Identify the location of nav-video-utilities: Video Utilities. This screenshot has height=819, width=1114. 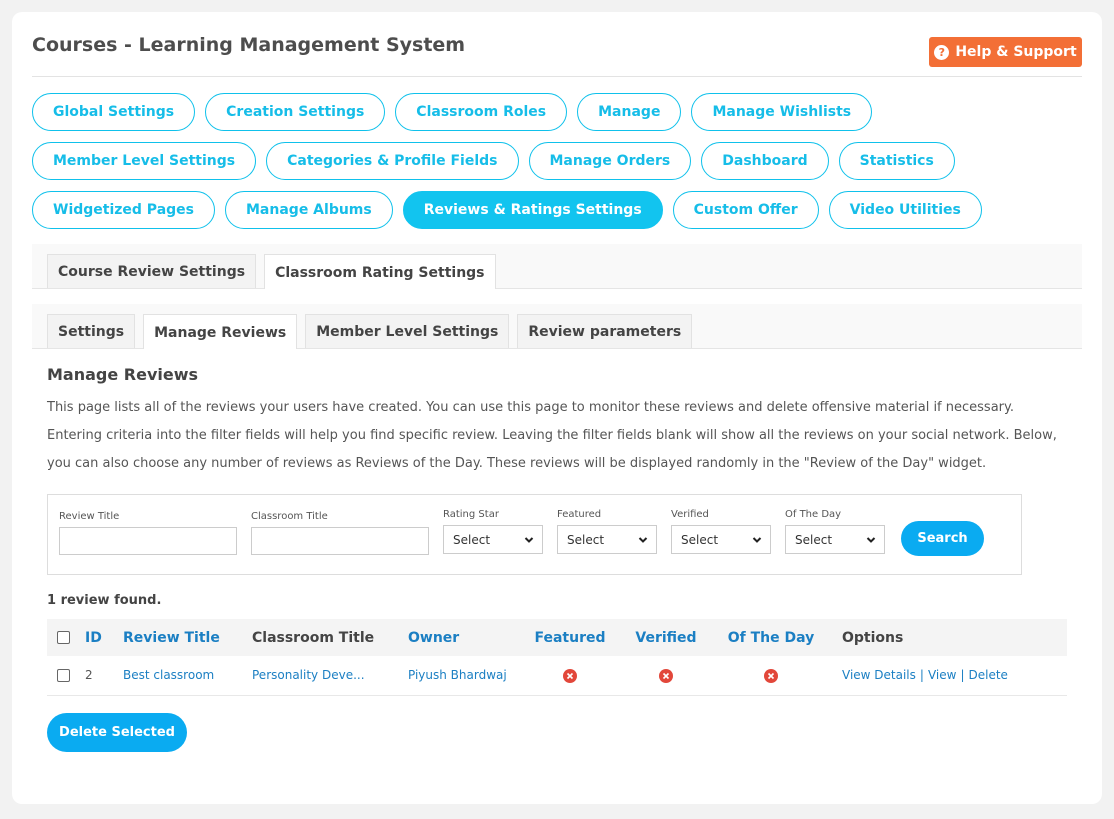
(905, 210).